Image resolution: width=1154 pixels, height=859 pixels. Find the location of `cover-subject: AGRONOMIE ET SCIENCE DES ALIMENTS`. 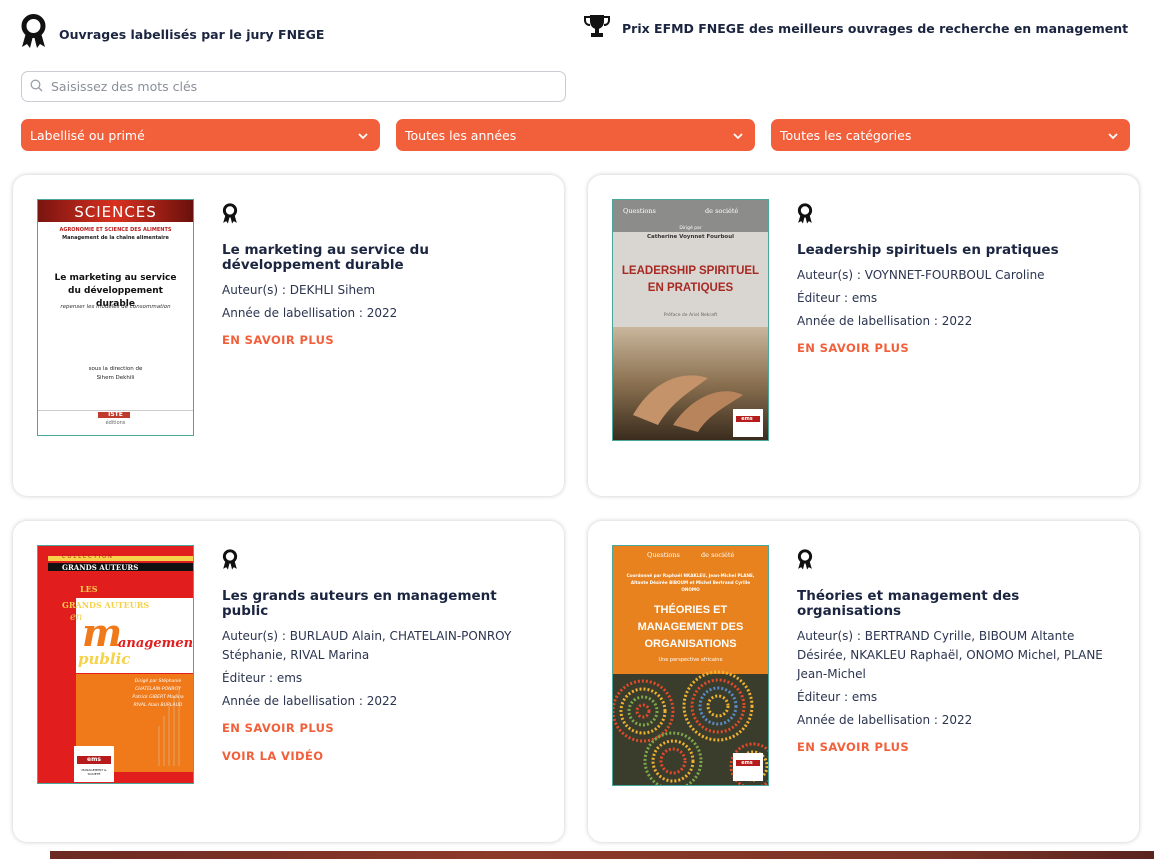

cover-subject: AGRONOMIE ET SCIENCE DES ALIMENTS is located at coordinates (115, 230).